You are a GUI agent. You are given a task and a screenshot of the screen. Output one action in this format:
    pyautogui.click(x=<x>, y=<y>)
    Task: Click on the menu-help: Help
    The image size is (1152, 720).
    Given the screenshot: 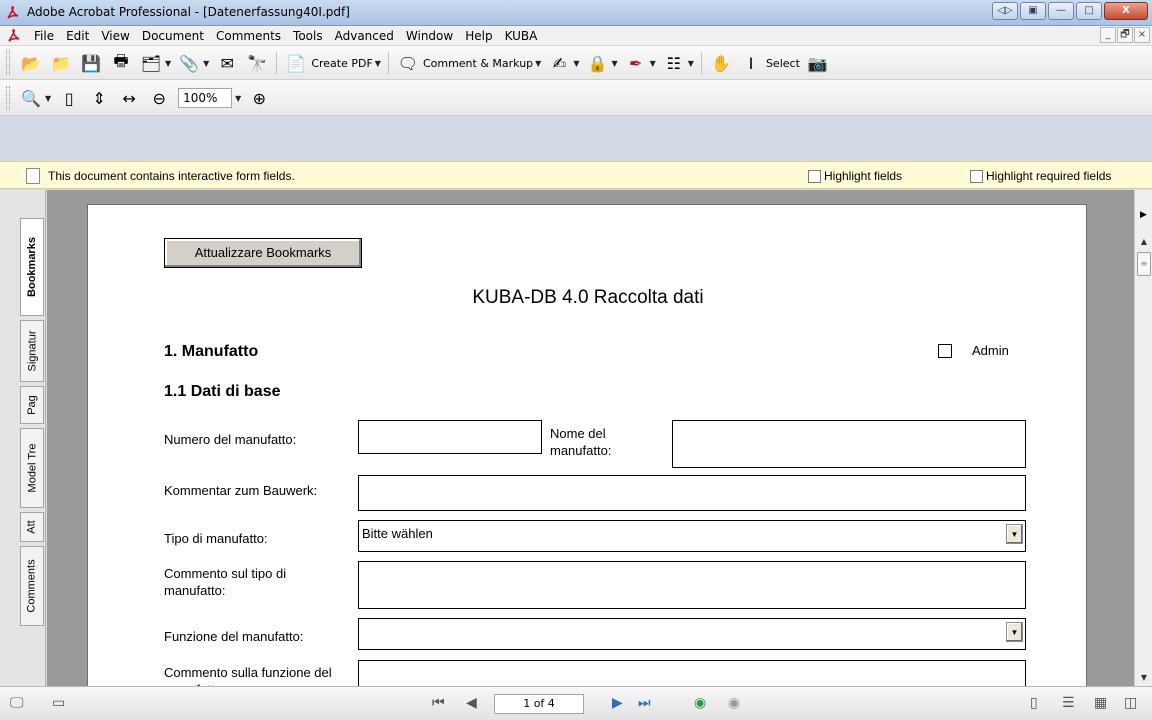 What is the action you would take?
    pyautogui.click(x=478, y=36)
    